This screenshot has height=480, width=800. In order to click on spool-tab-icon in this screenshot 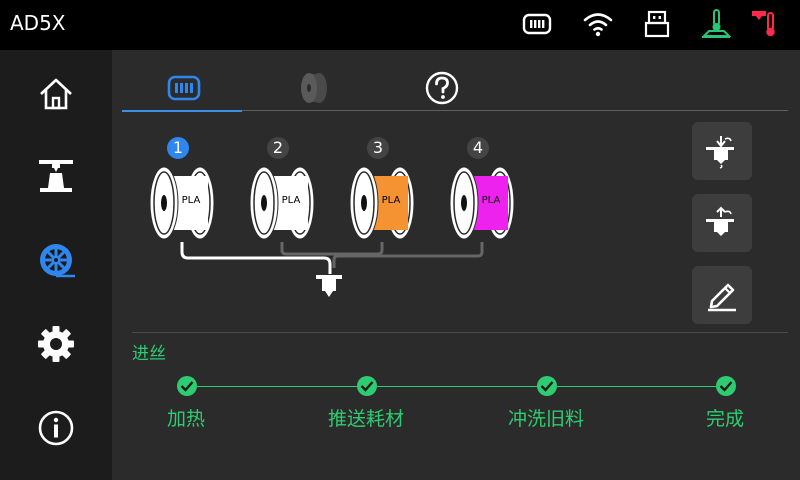, I will do `click(314, 88)`.